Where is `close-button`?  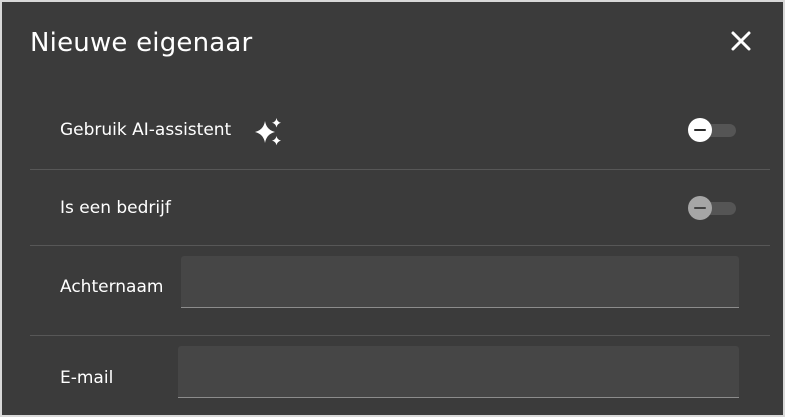
close-button is located at coordinates (741, 41).